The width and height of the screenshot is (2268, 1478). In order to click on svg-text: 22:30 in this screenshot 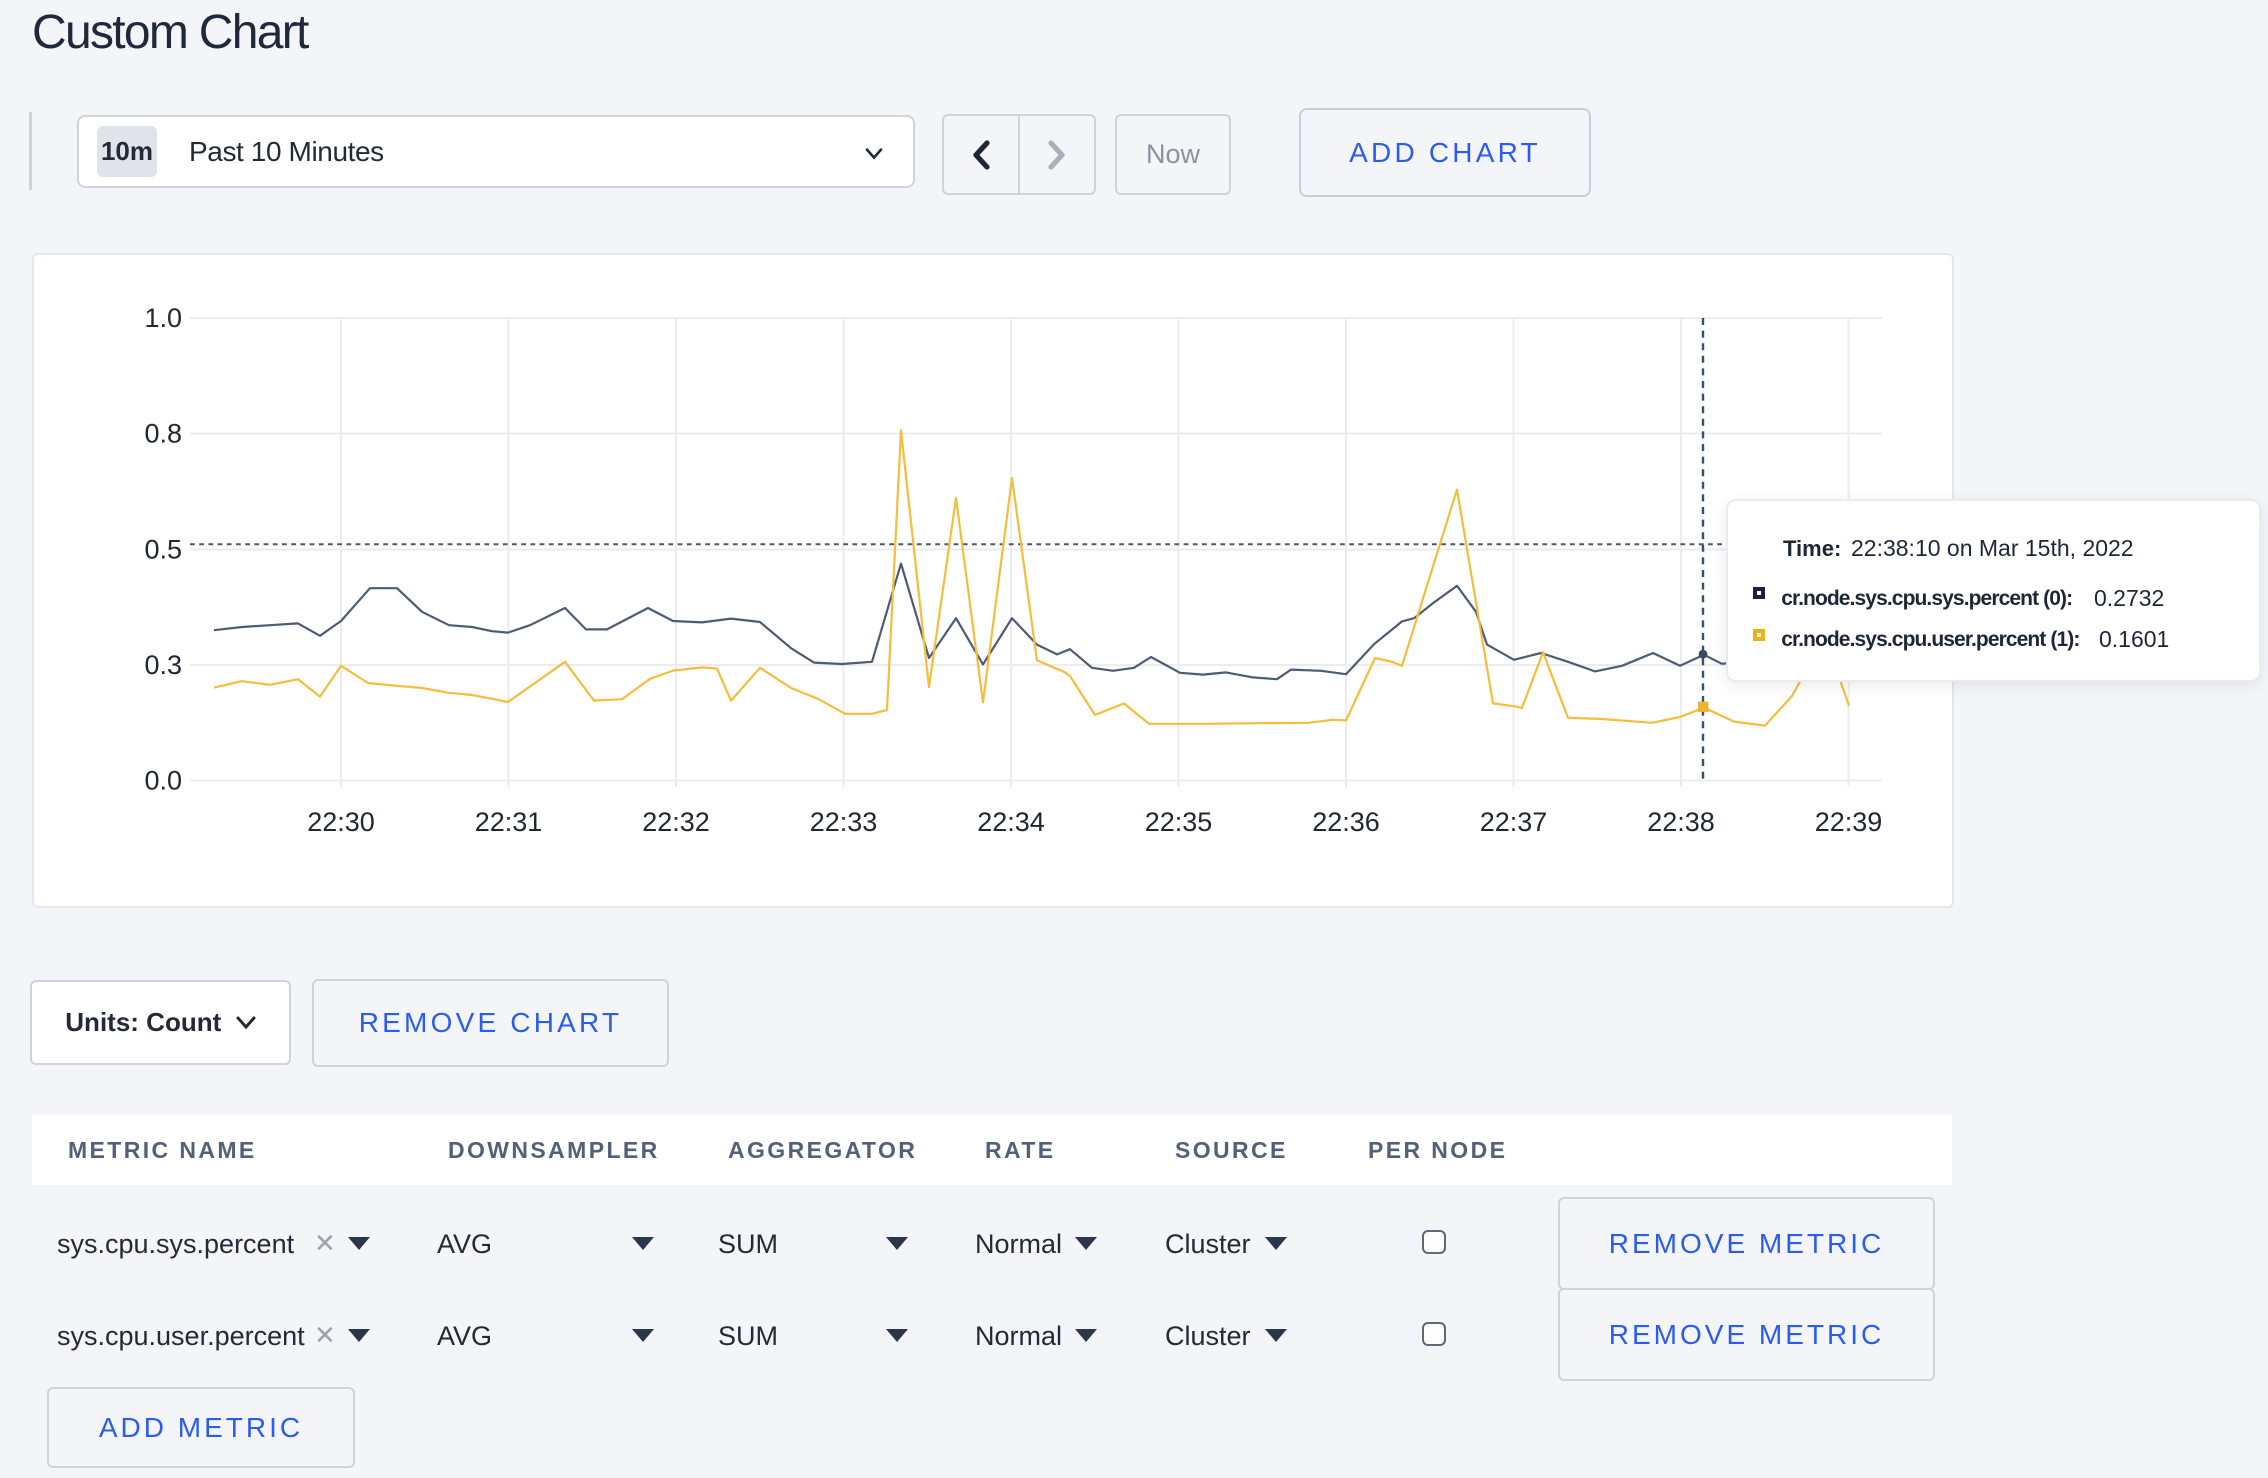, I will do `click(341, 822)`.